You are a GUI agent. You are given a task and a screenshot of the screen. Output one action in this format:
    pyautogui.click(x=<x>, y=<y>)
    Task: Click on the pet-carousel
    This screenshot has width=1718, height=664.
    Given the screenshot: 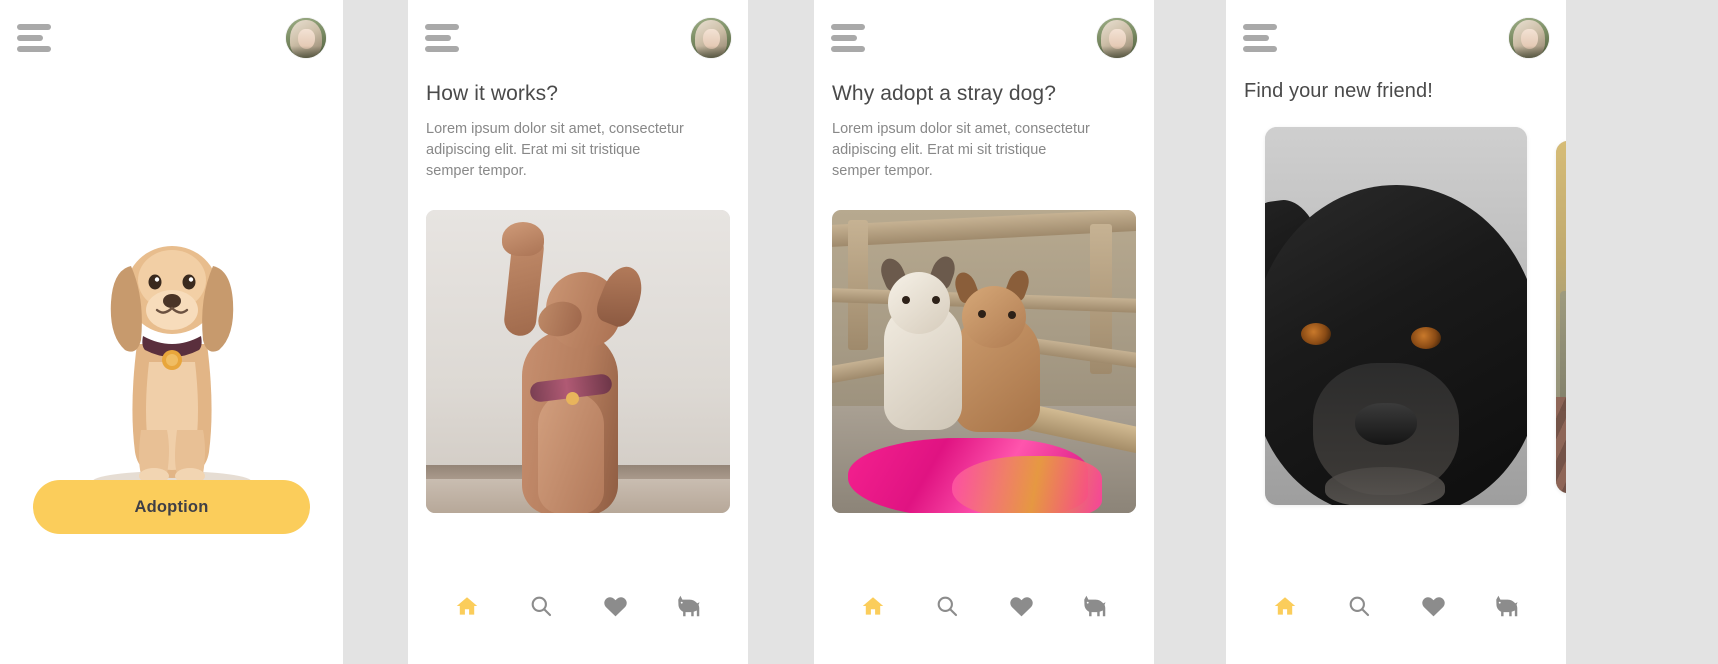 What is the action you would take?
    pyautogui.click(x=1396, y=316)
    